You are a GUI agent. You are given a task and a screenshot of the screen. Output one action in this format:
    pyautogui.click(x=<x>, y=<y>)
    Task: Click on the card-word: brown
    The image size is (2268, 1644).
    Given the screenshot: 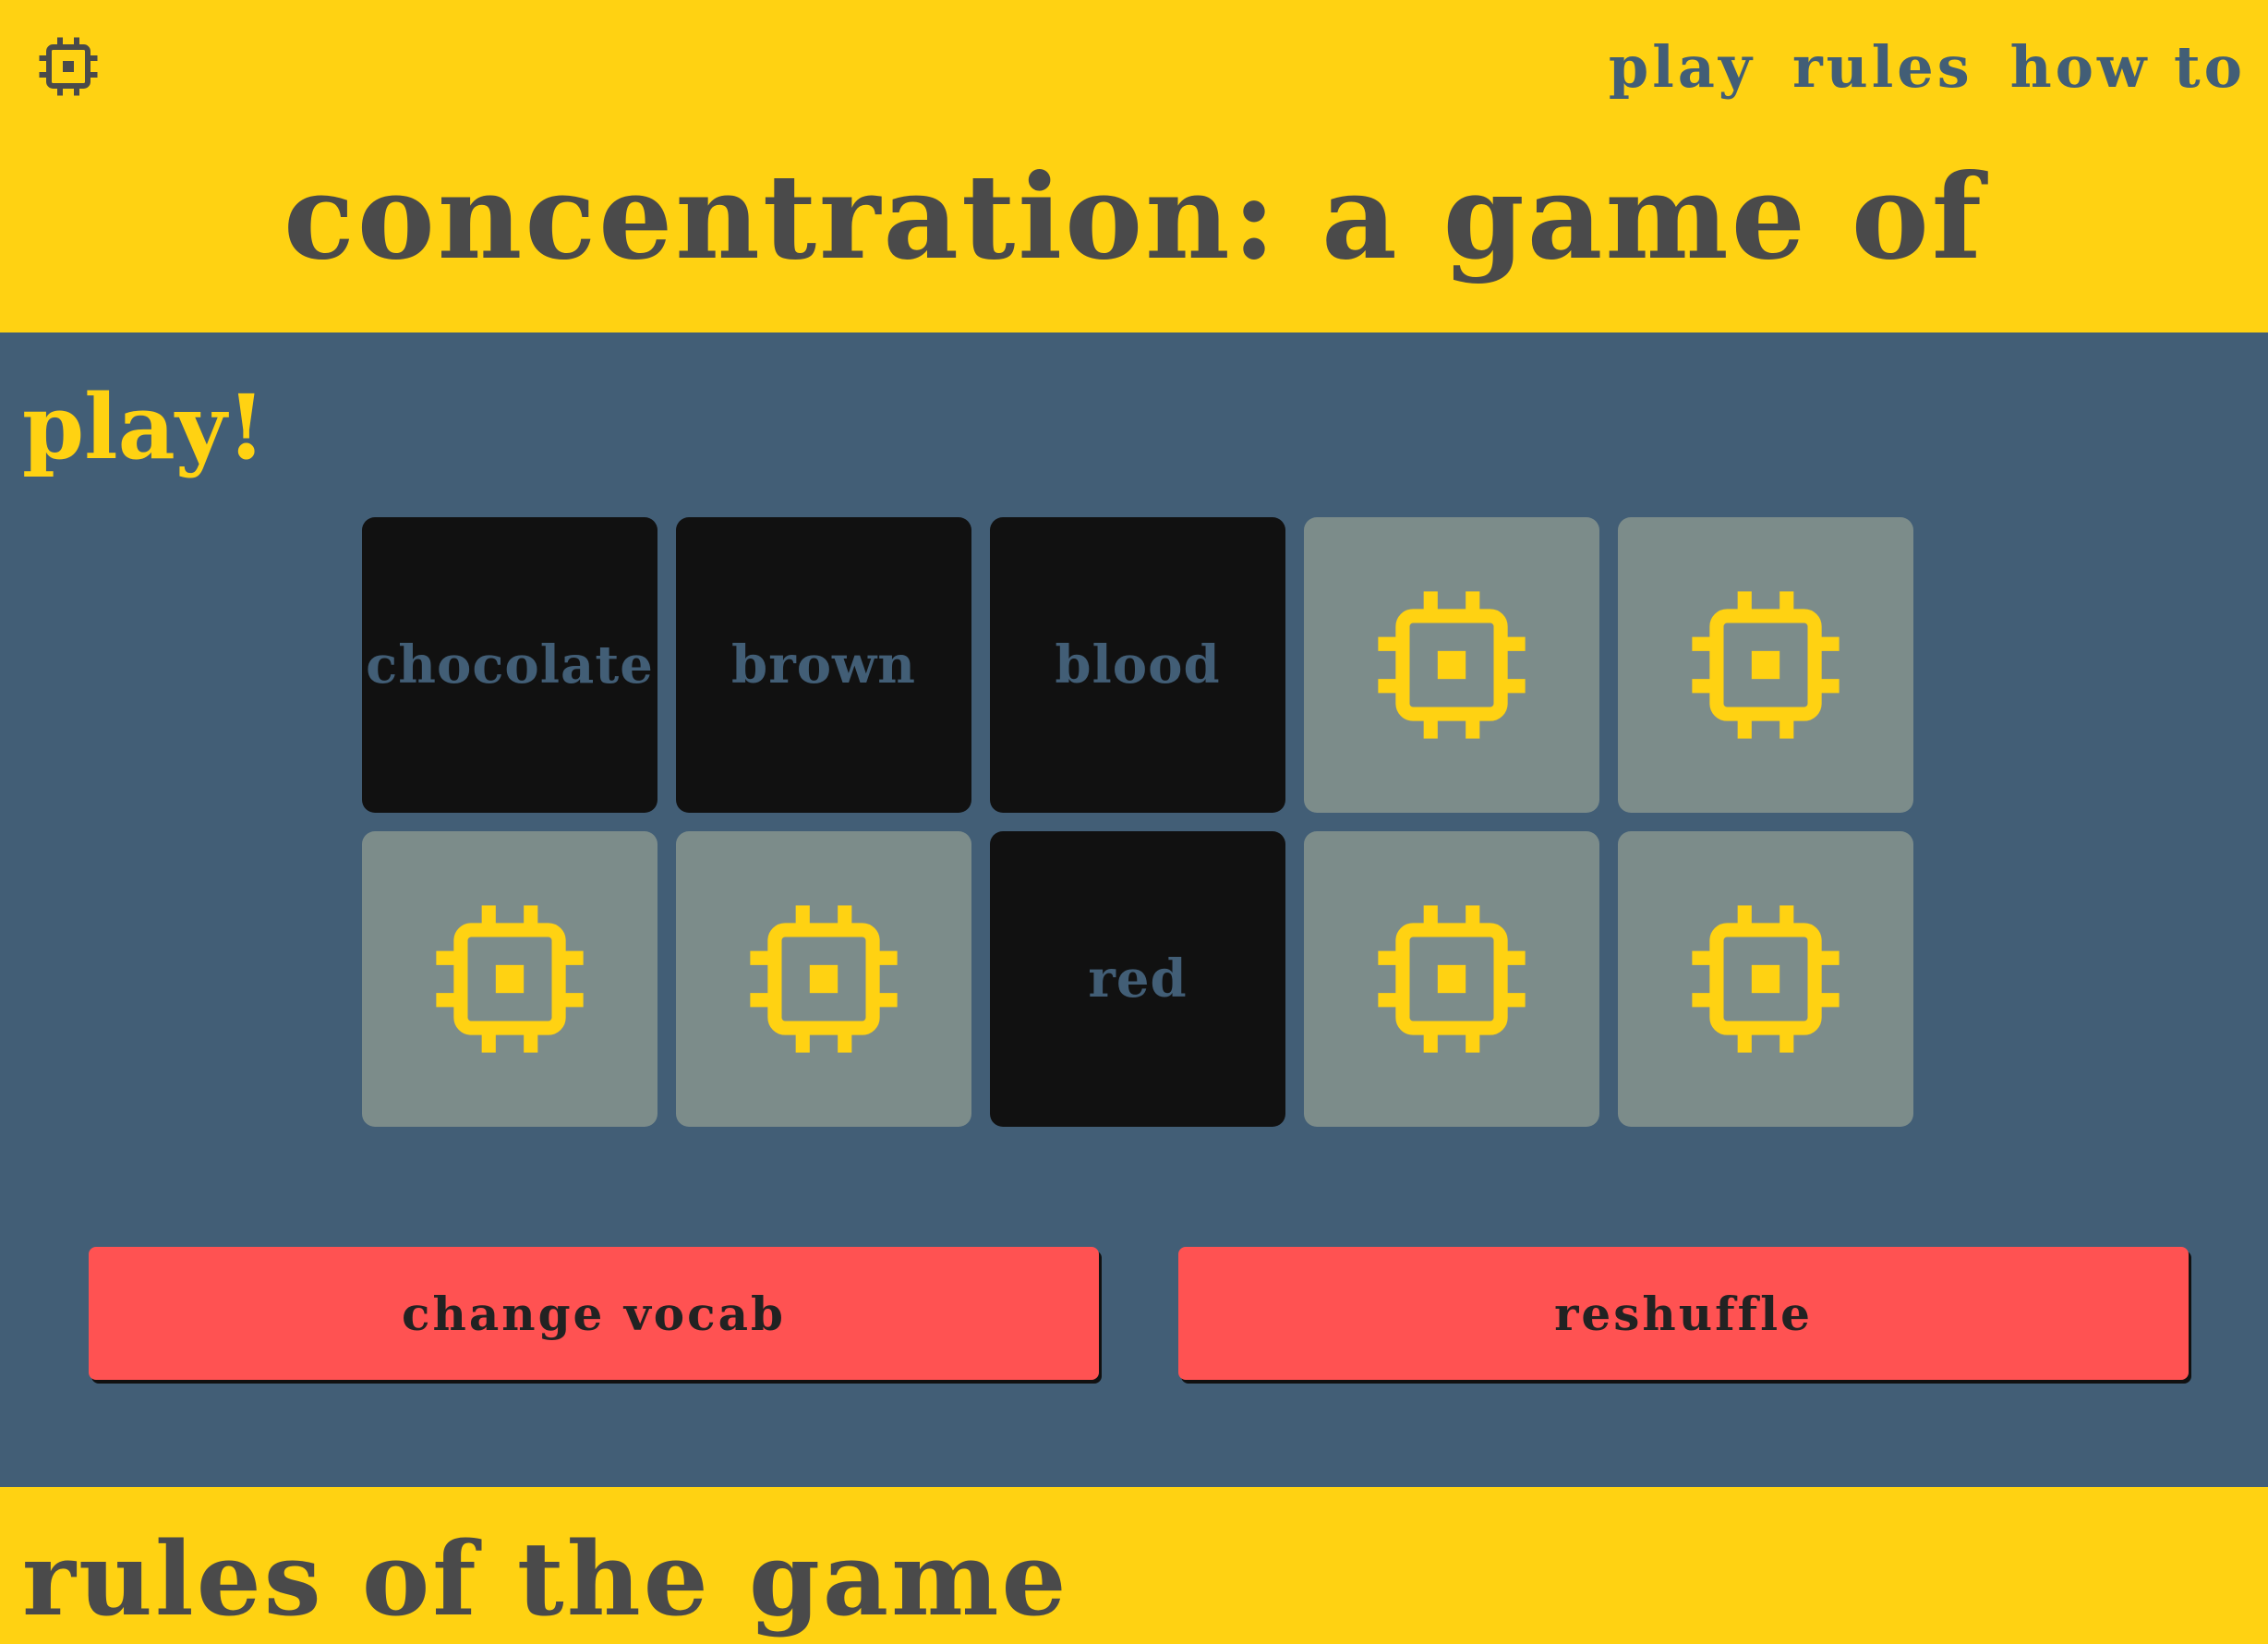 What is the action you would take?
    pyautogui.click(x=823, y=665)
    